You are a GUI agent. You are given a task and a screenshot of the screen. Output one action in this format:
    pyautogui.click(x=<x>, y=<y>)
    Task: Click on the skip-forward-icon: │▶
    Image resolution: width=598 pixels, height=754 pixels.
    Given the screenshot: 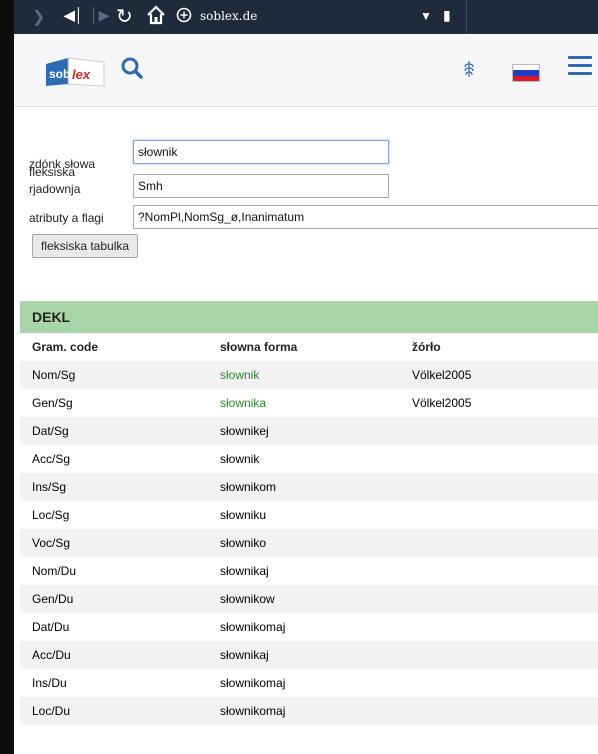 What is the action you would take?
    pyautogui.click(x=100, y=15)
    